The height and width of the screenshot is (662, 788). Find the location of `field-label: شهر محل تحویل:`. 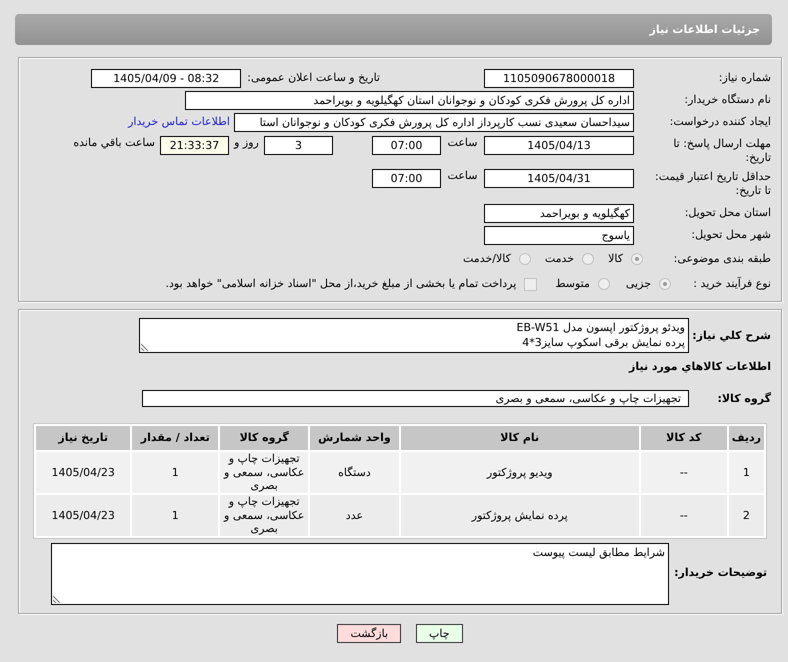

field-label: شهر محل تحویل: is located at coordinates (730, 235).